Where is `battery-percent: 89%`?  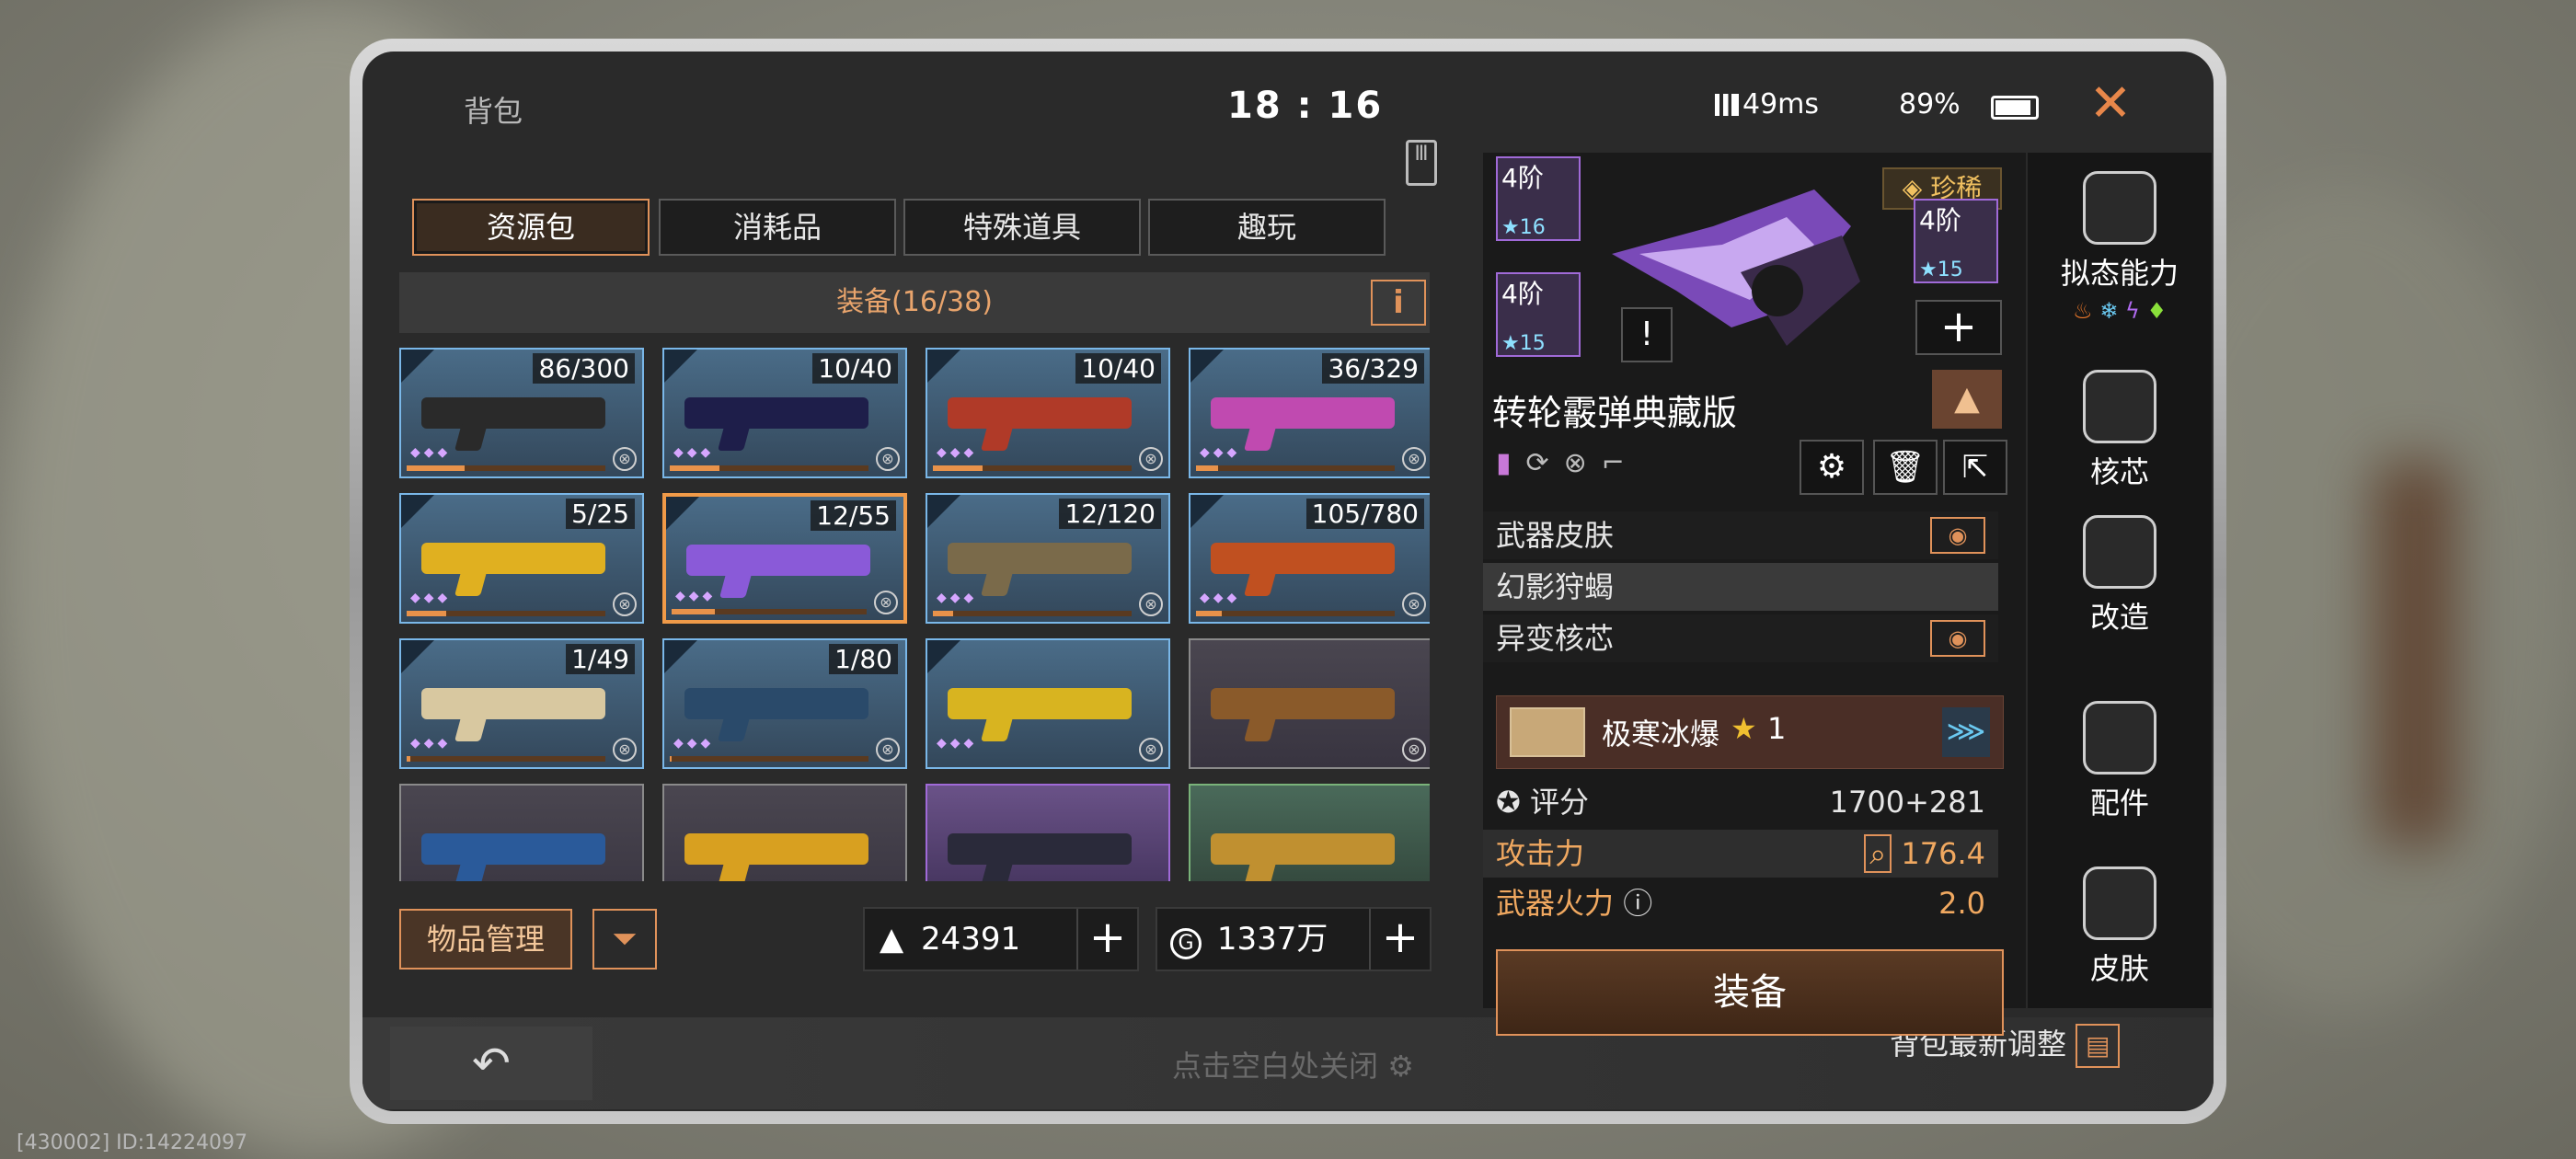
battery-percent: 89% is located at coordinates (1930, 104).